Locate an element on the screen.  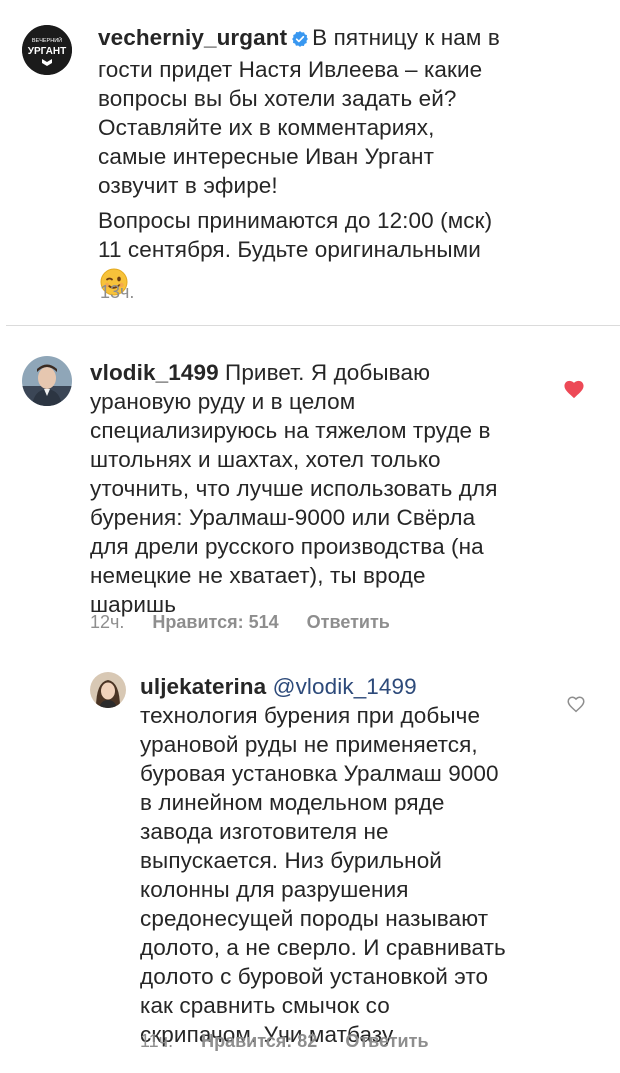
reply-avatar is located at coordinates (108, 690).